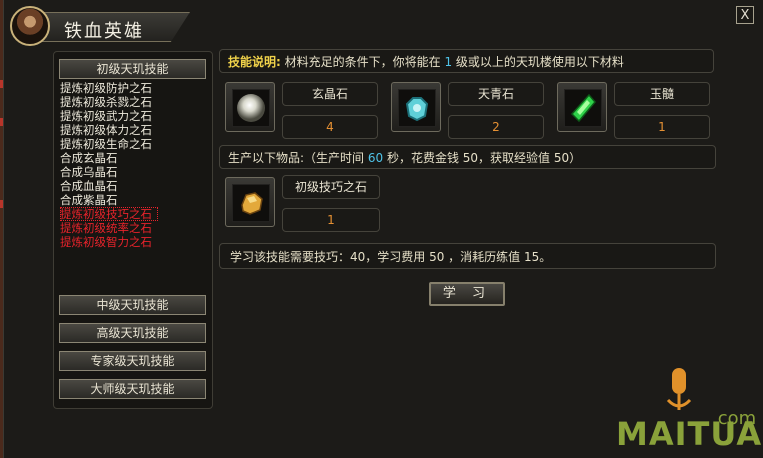  I want to click on tab-intermediate-skills: 中级天玑技能, so click(132, 305).